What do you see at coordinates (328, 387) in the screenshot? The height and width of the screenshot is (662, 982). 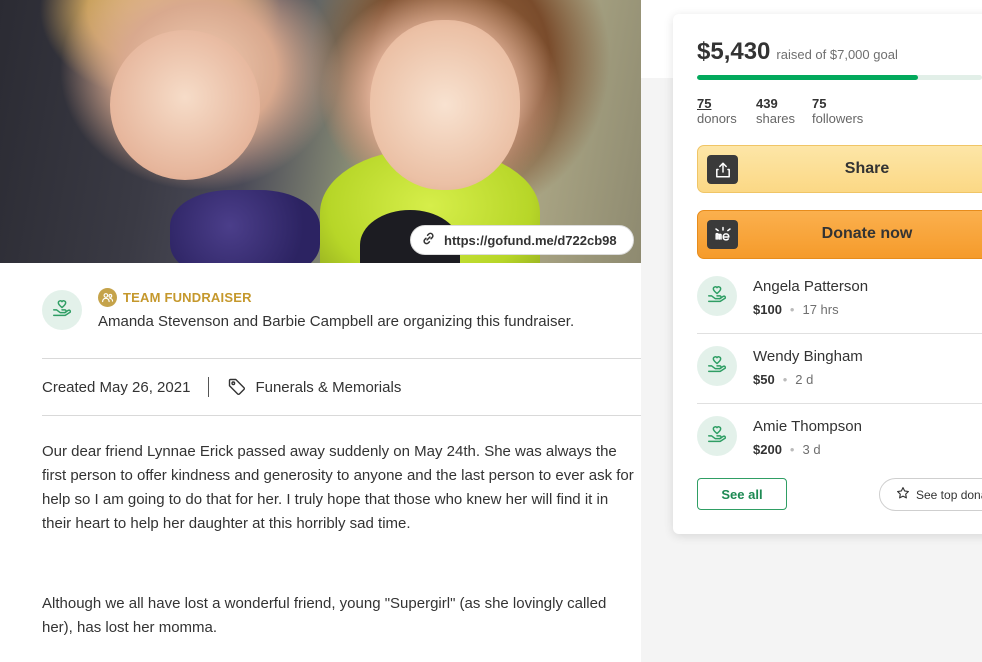 I see `category-link: Funerals & Memorials` at bounding box center [328, 387].